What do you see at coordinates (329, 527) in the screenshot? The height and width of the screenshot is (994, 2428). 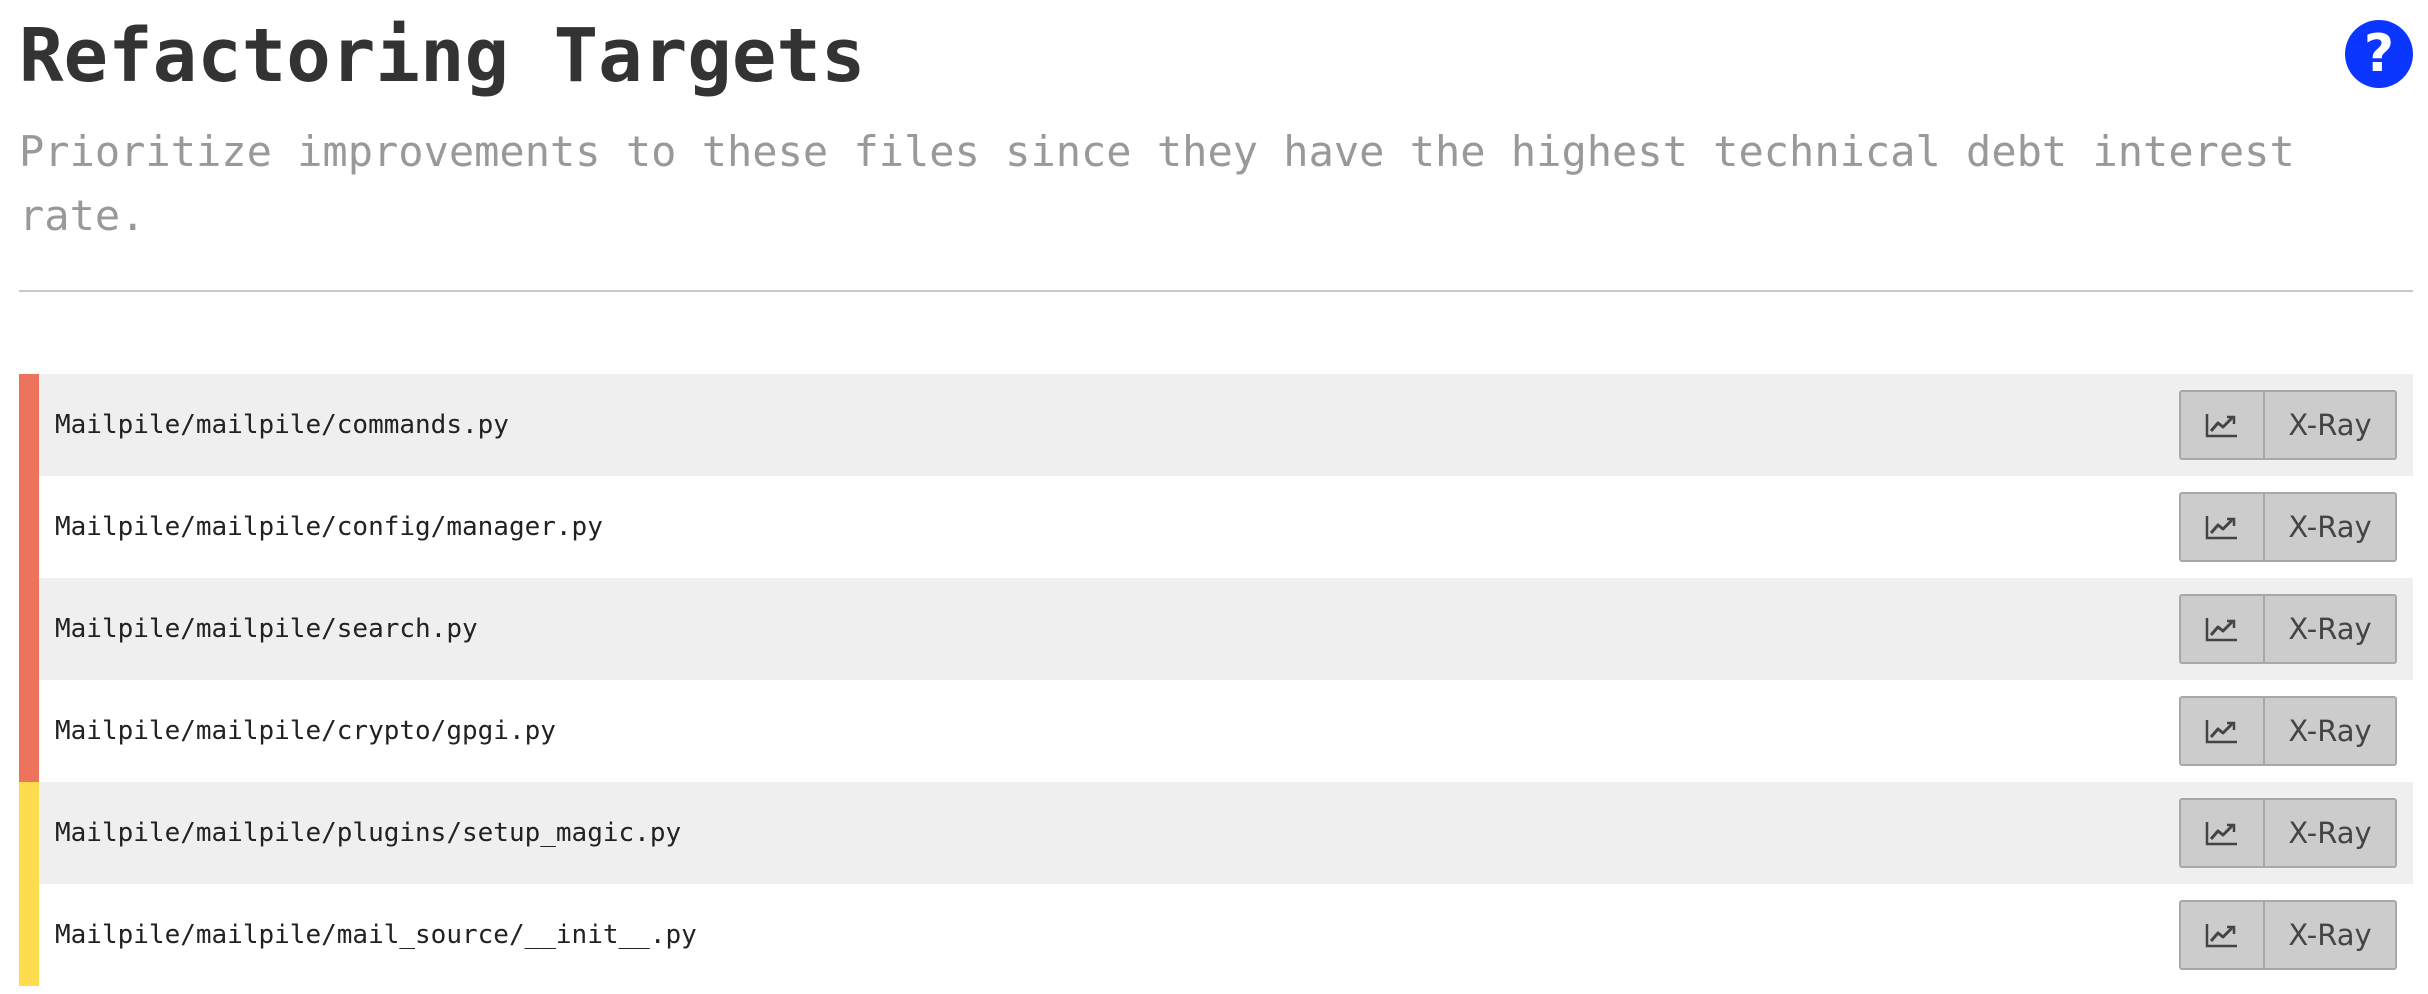 I see `file-path-link: Mailpile/mailpile/config/manager.py` at bounding box center [329, 527].